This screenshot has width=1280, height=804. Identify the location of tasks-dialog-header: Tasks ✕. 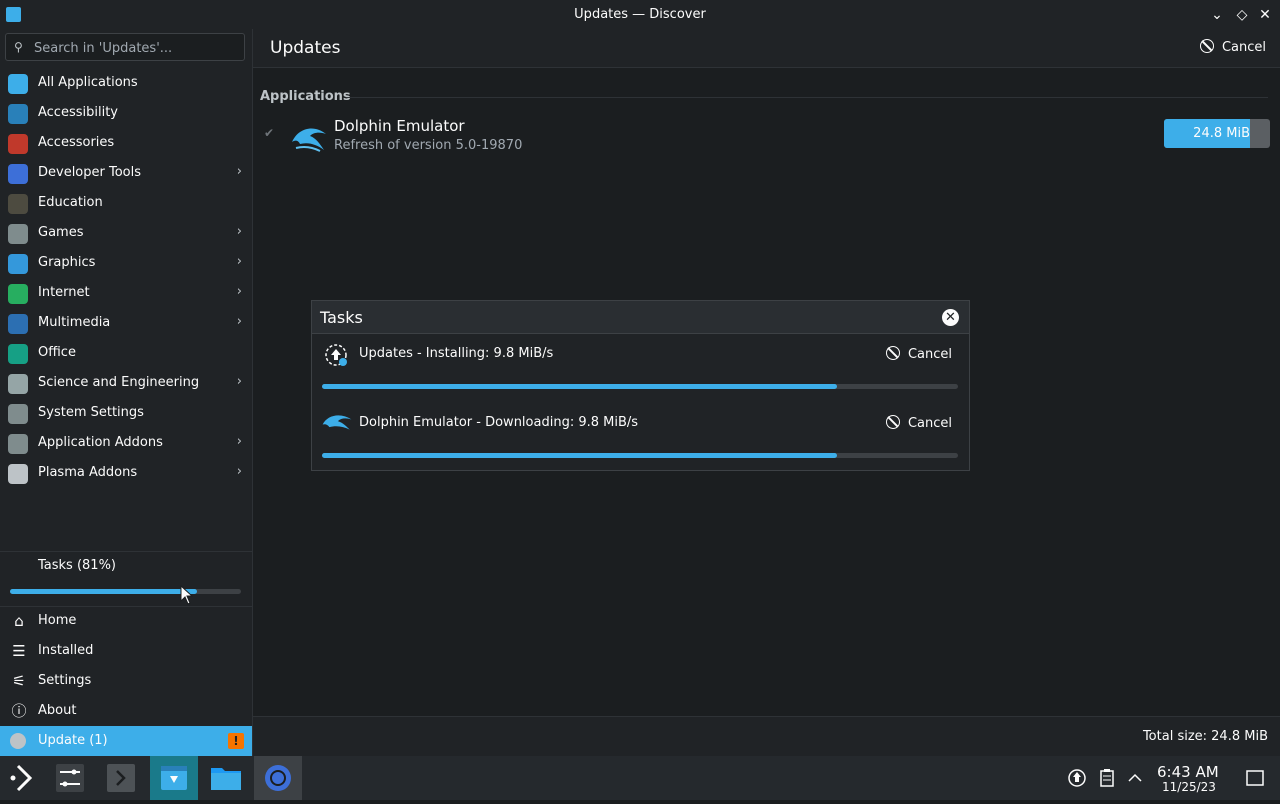
(640, 317).